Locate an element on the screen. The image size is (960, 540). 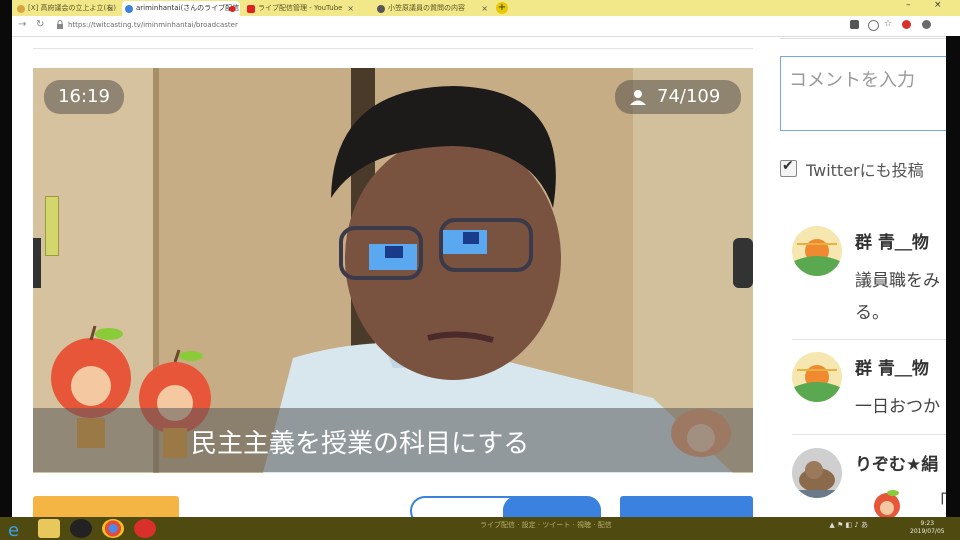
star-icon: ☆ is located at coordinates (888, 24).